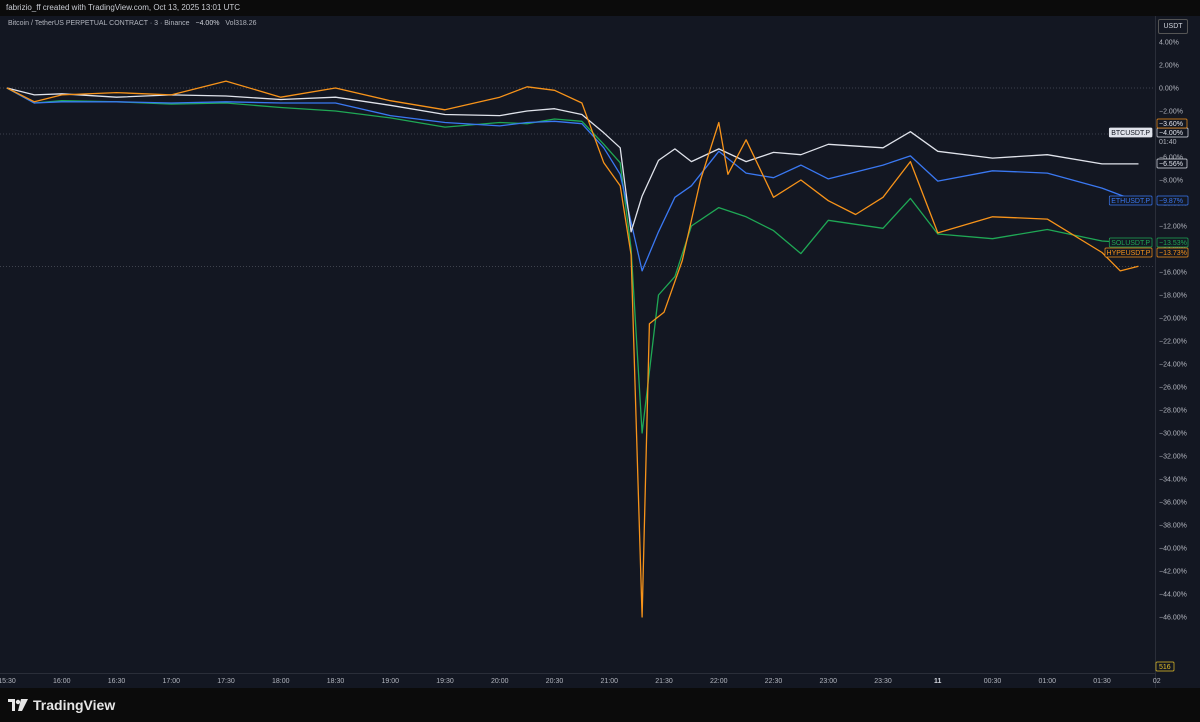 This screenshot has width=1200, height=722. What do you see at coordinates (1173, 595) in the screenshot?
I see `y-tick-label: −44.00%` at bounding box center [1173, 595].